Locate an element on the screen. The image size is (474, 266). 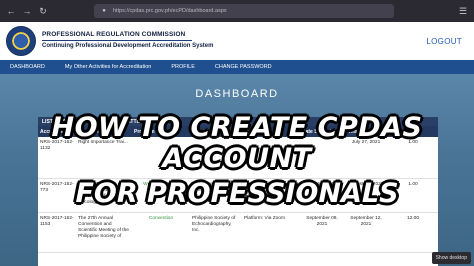
column-header: Provider Name is located at coordinates (216, 131).